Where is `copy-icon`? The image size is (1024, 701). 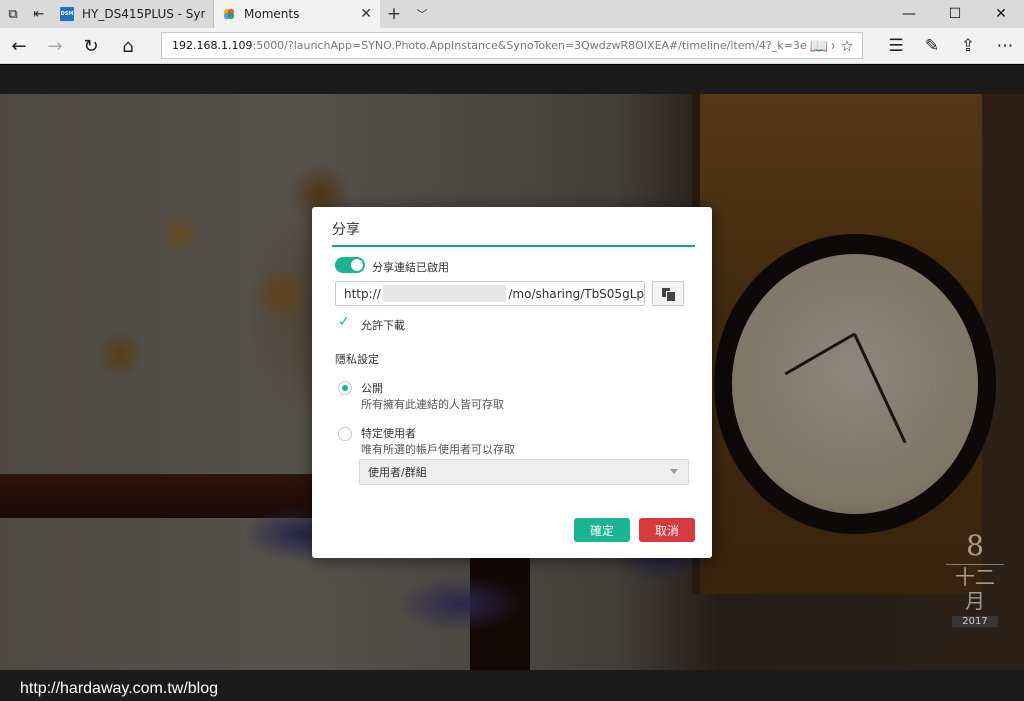 copy-icon is located at coordinates (669, 294).